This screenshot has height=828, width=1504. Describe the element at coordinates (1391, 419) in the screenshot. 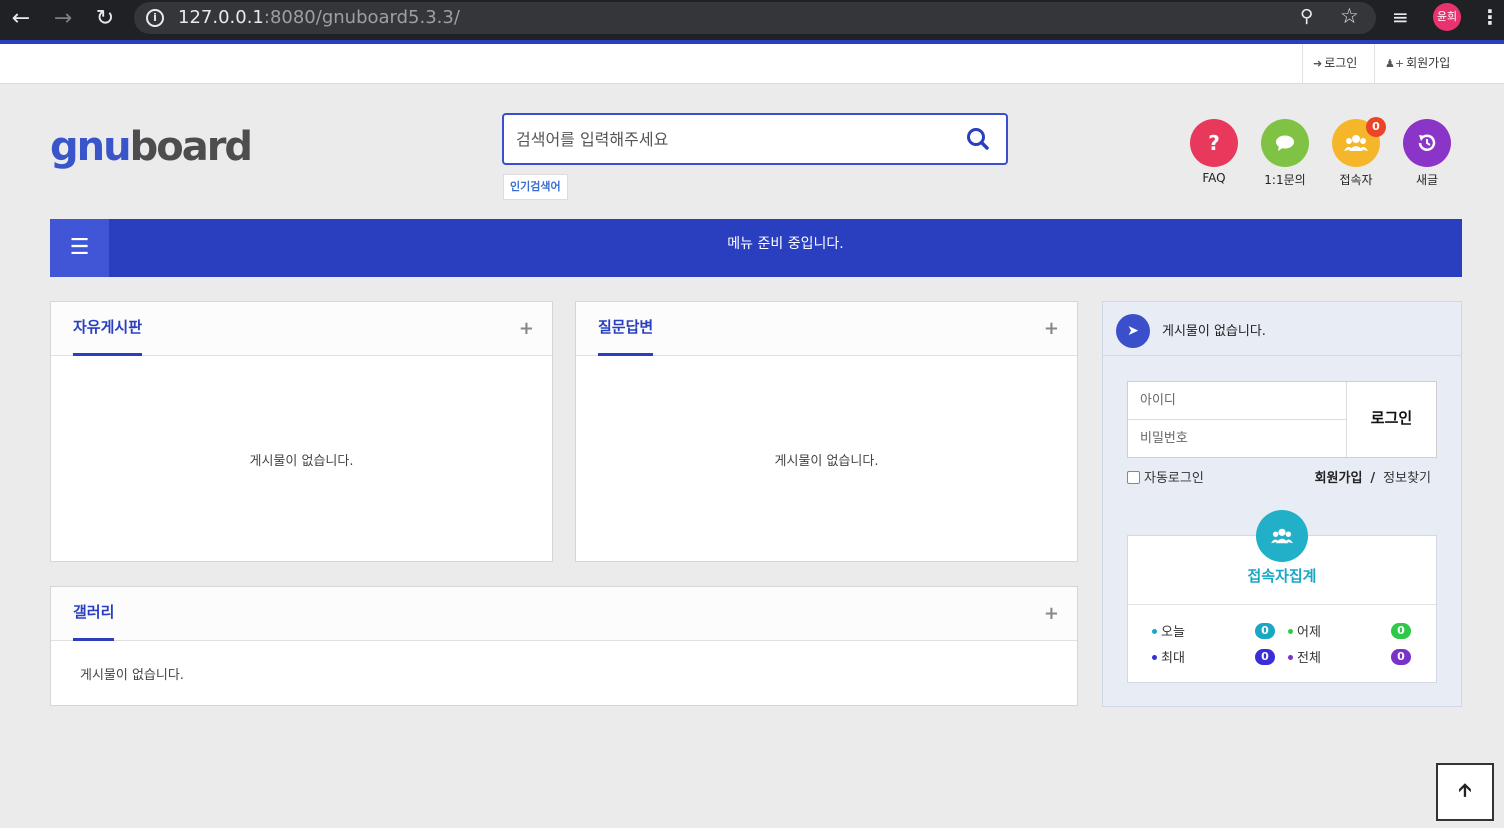

I see `login-button: 로그인` at that location.